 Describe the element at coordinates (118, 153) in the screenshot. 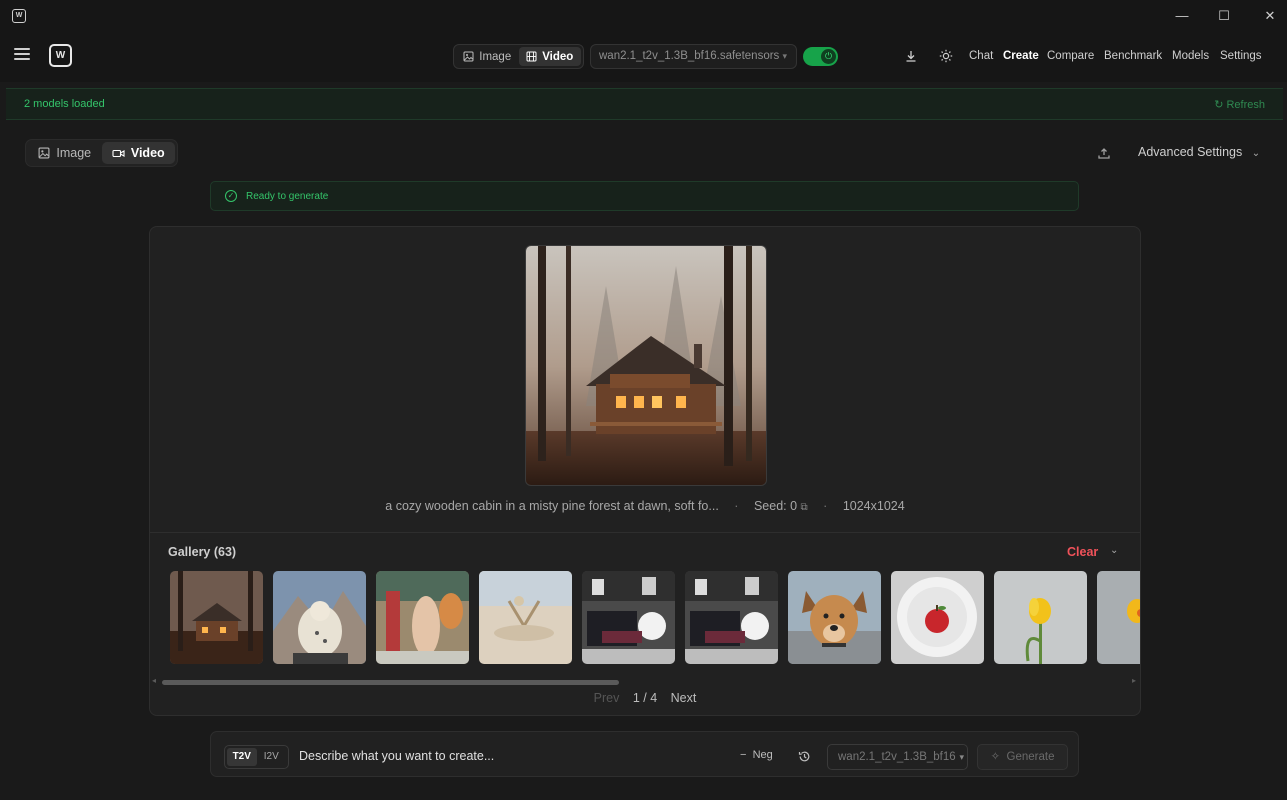

I see `video-camera-icon` at that location.